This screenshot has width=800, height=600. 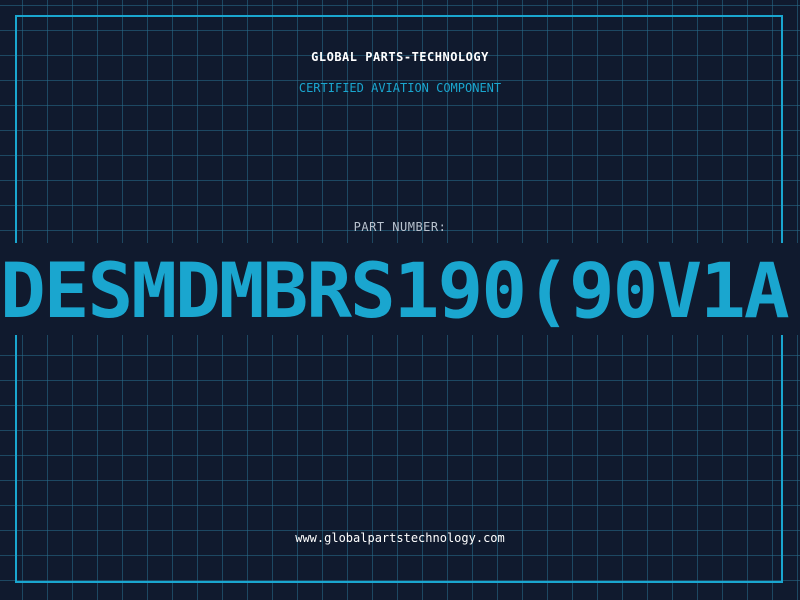 I want to click on brand-title: GLOBAL PARTS-TECHNOLOGY, so click(x=400, y=57).